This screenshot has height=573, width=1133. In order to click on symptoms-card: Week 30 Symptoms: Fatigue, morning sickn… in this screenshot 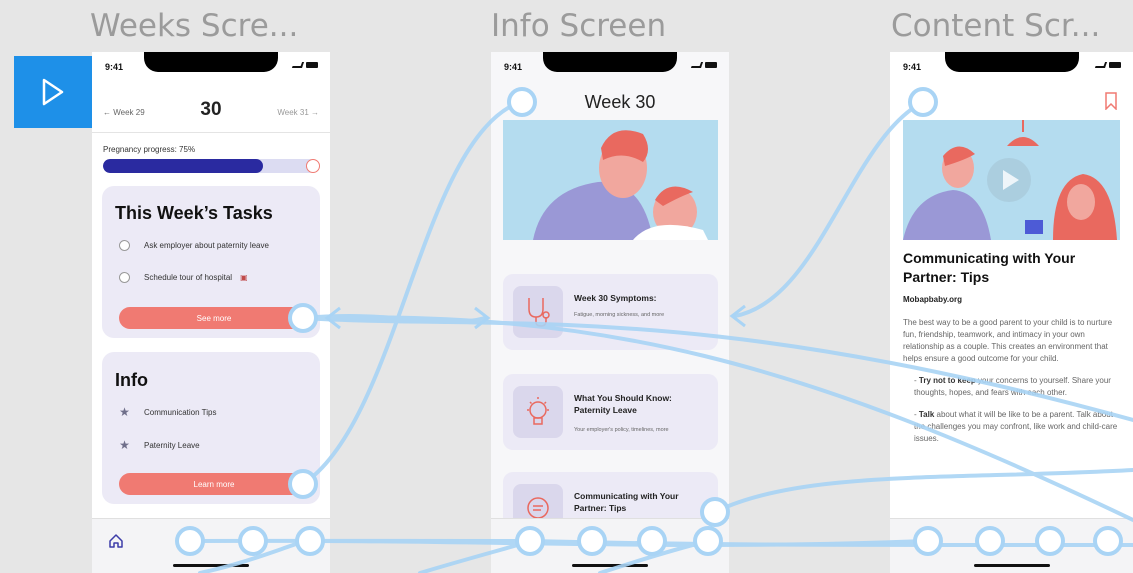, I will do `click(610, 312)`.